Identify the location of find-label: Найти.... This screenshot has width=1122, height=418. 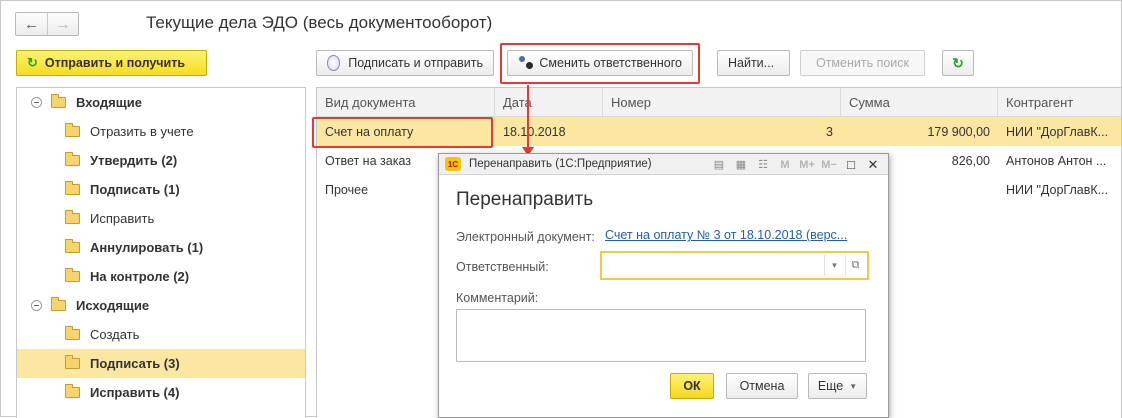
(751, 63).